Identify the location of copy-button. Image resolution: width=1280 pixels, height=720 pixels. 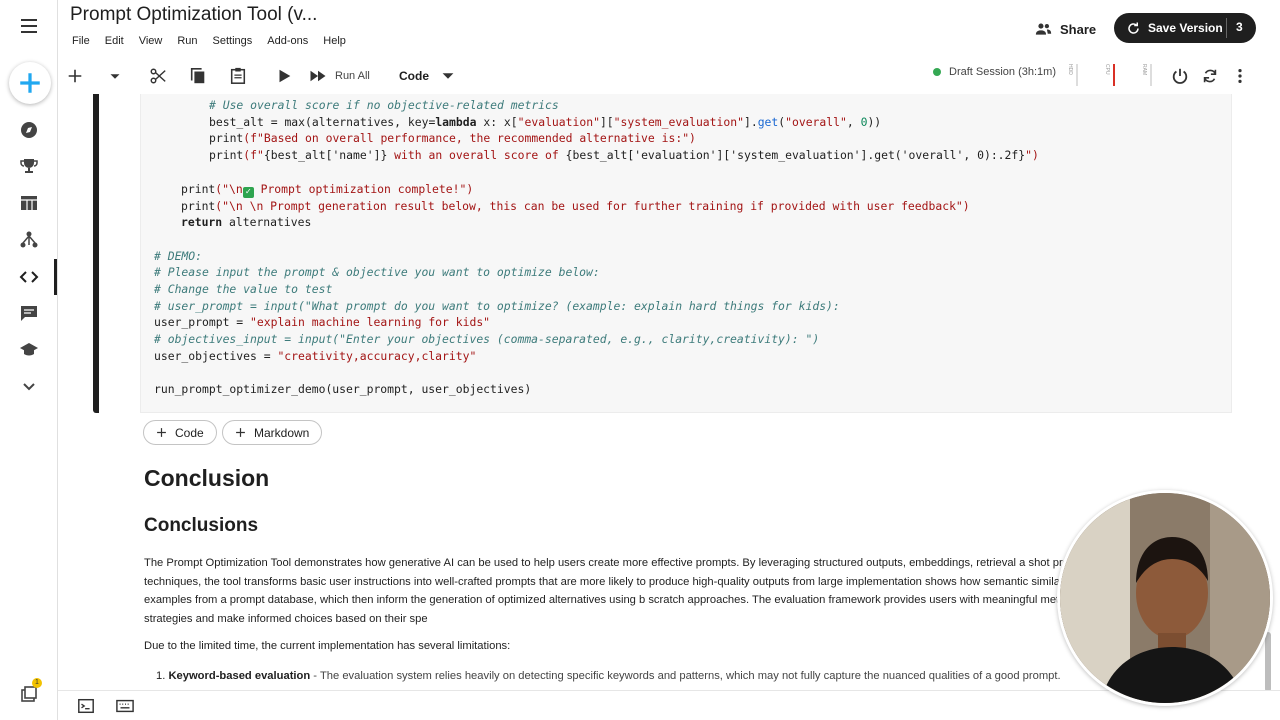
(198, 76).